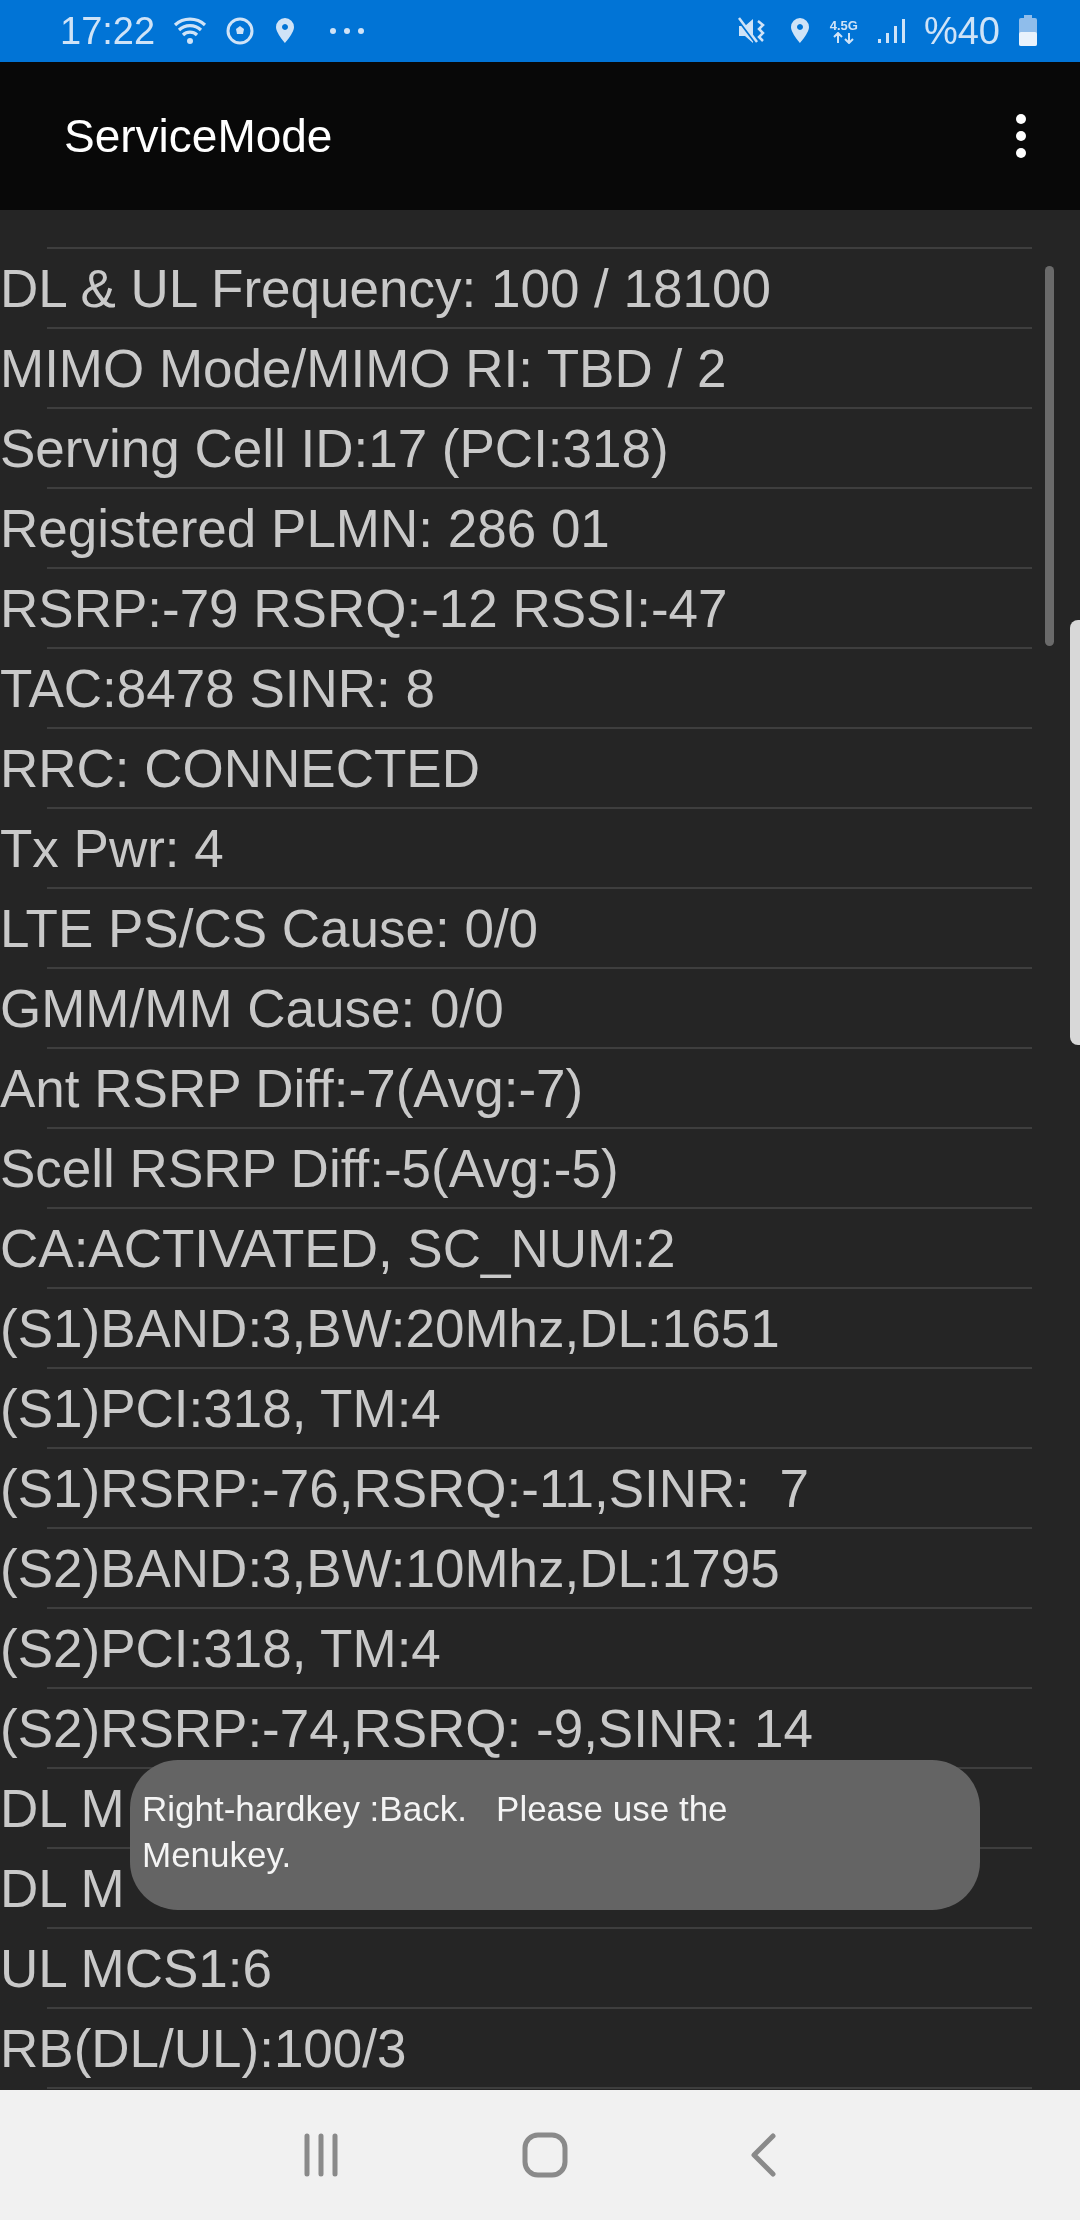 This screenshot has width=1080, height=2220. I want to click on ball-icon, so click(240, 31).